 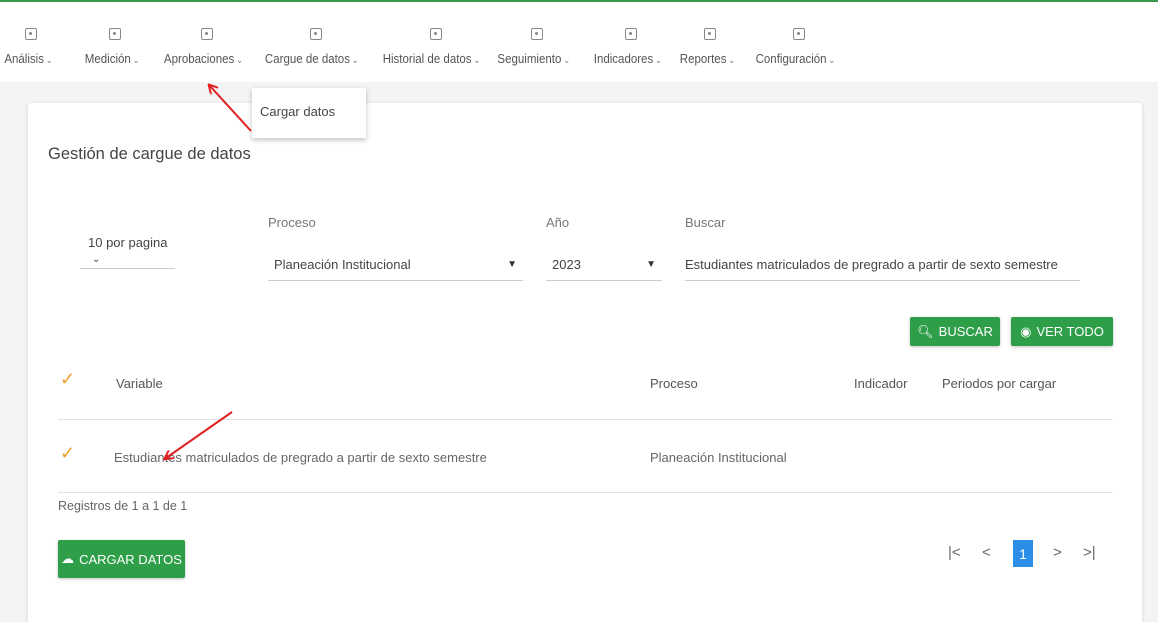 What do you see at coordinates (67, 379) in the screenshot?
I see `select-all-check-icon: ✓` at bounding box center [67, 379].